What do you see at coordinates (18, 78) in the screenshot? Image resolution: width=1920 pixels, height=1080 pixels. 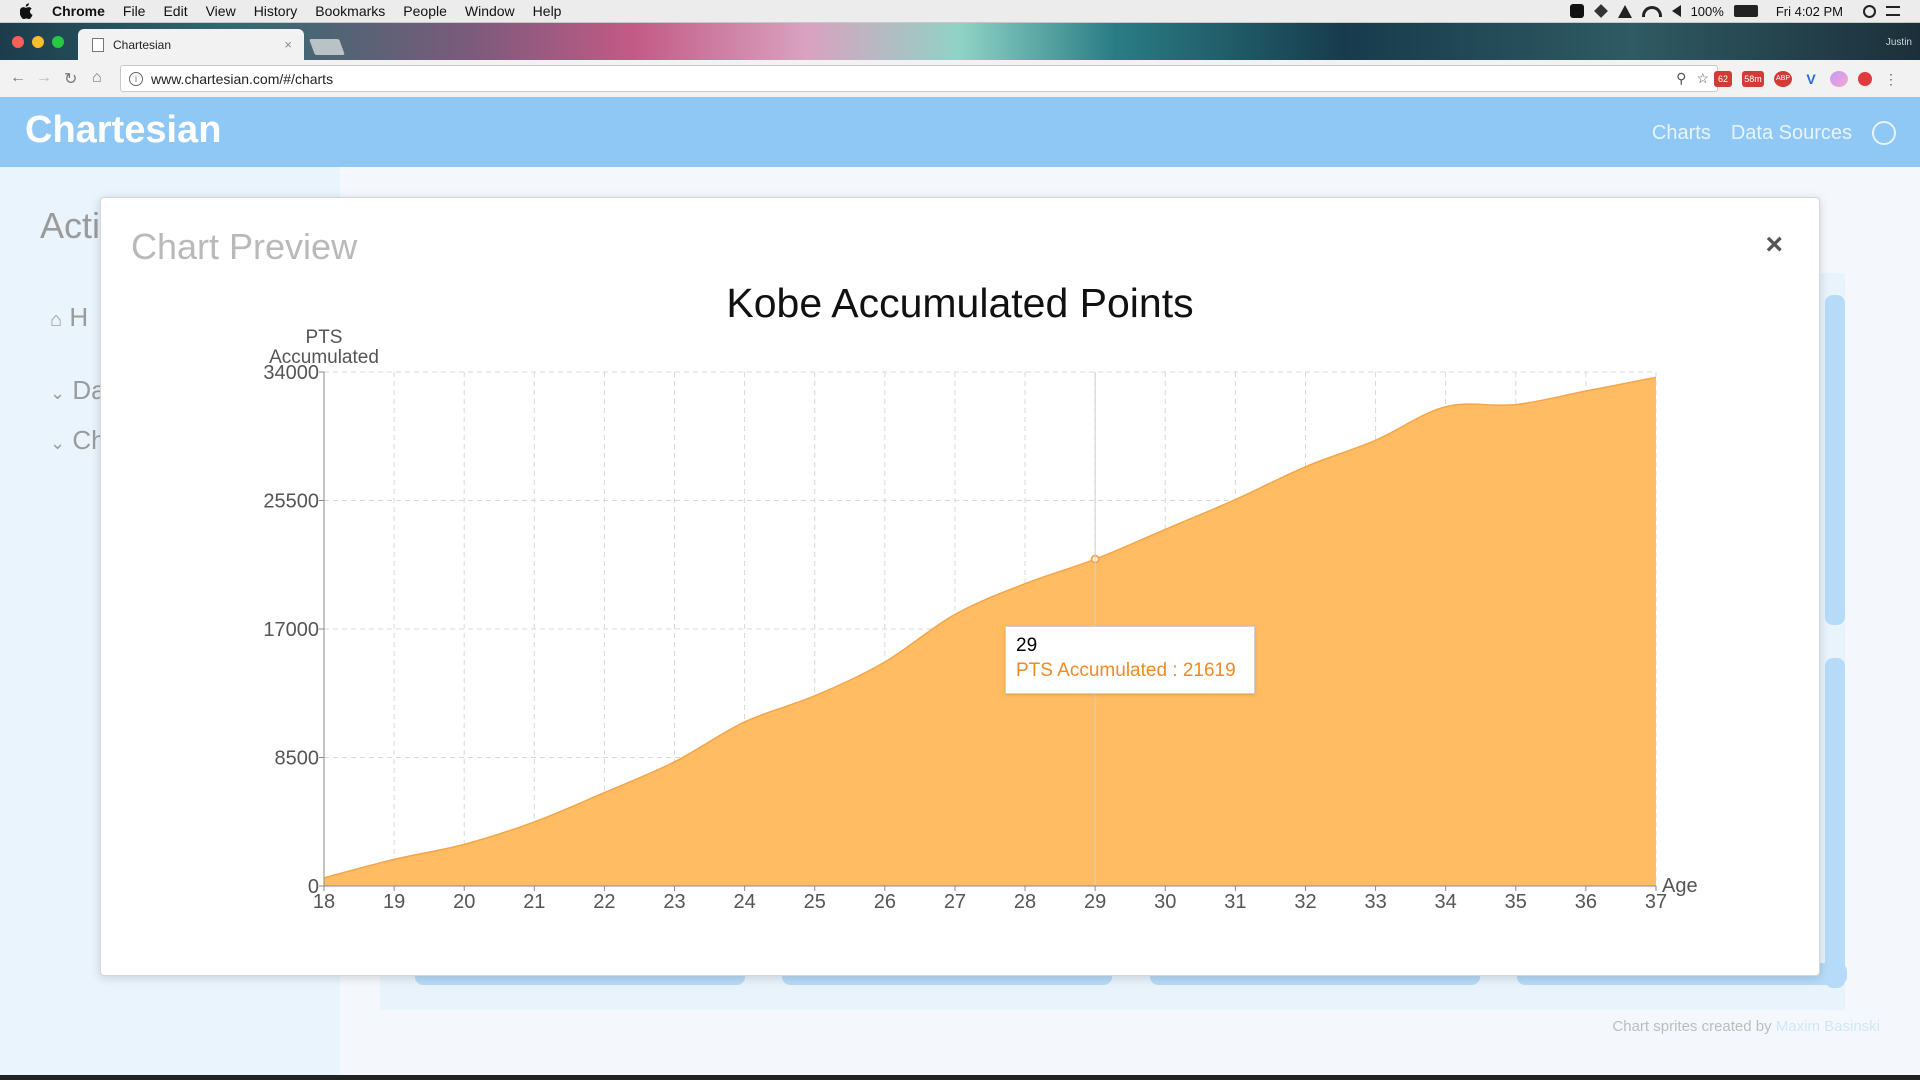 I see `back-icon: ←` at bounding box center [18, 78].